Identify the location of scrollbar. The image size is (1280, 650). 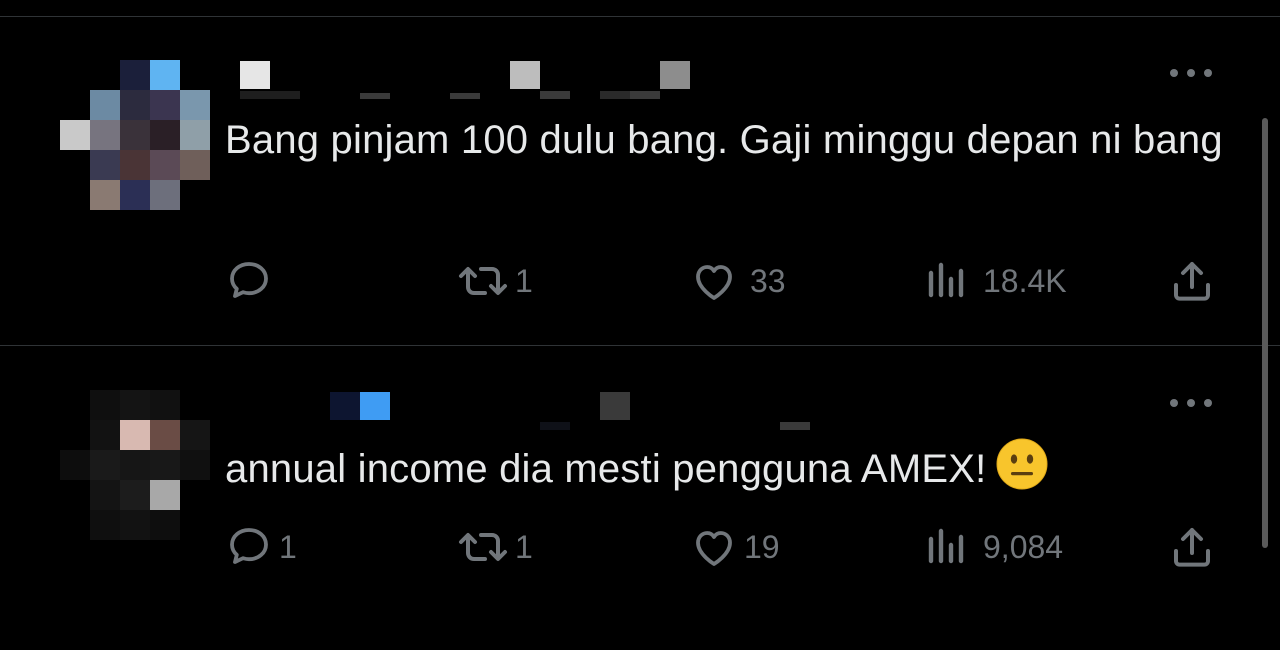
(1265, 333).